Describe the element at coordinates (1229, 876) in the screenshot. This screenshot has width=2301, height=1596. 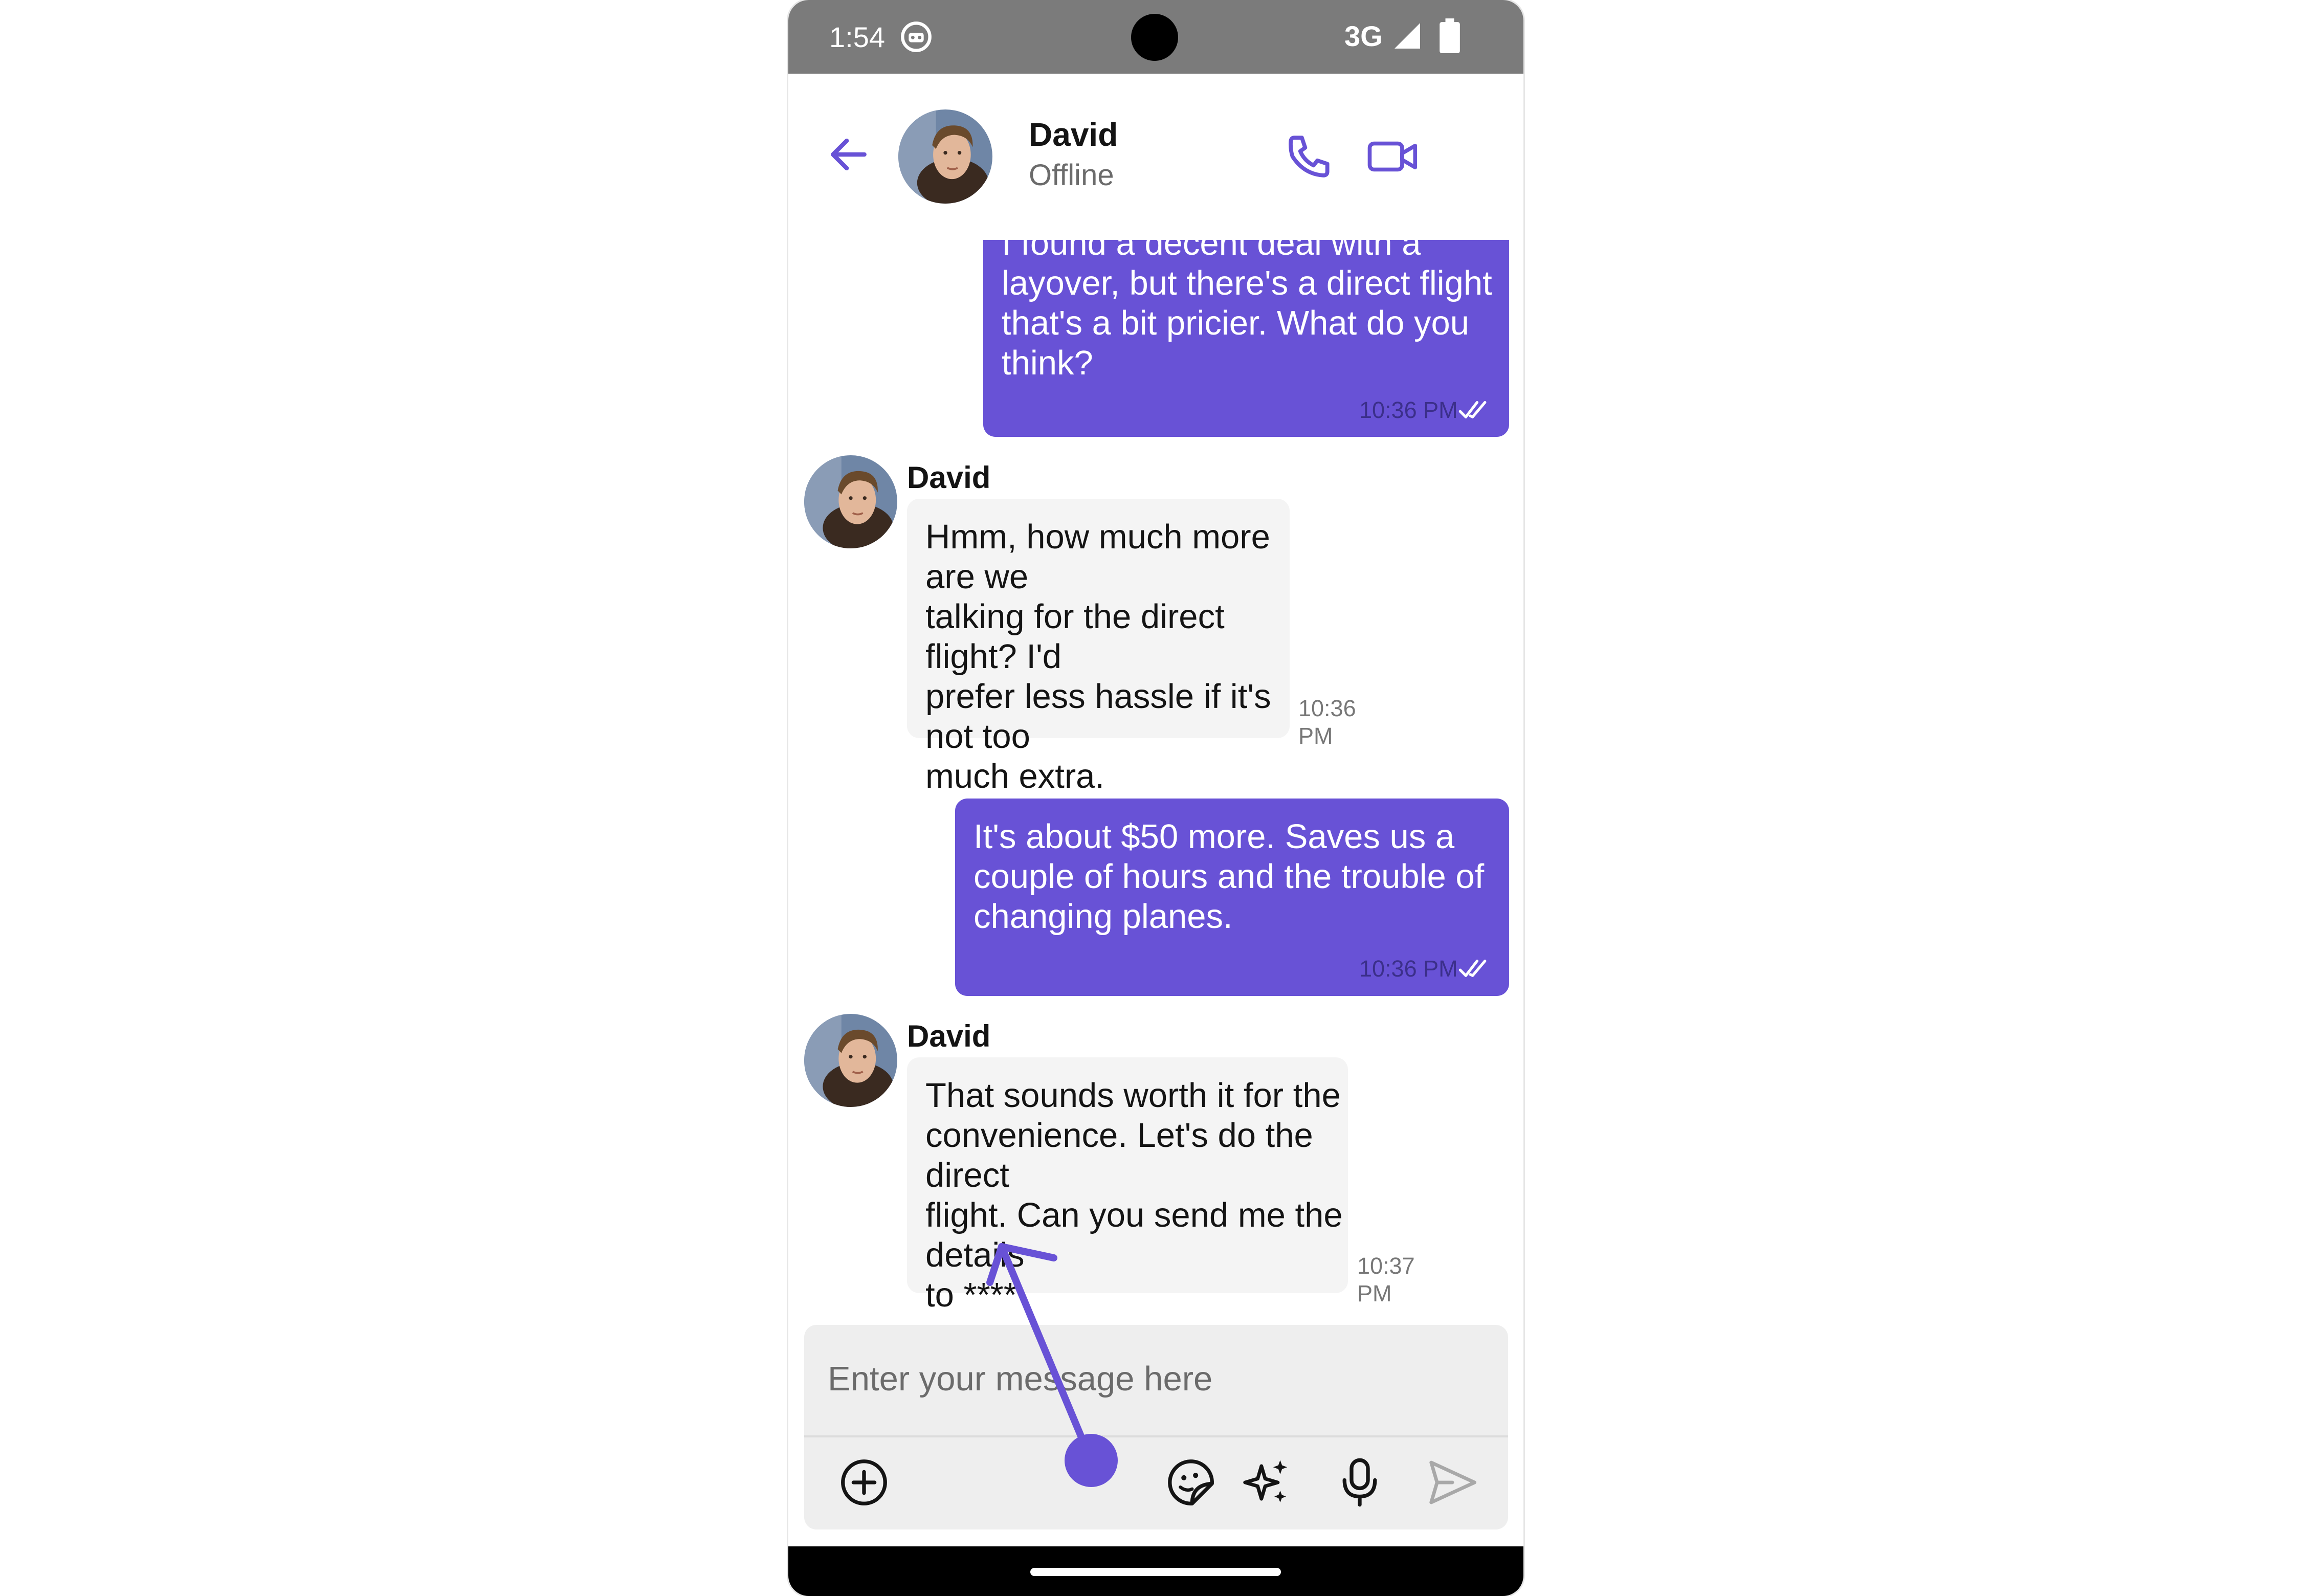
I see `message-line: couple of hours and the trouble of` at that location.